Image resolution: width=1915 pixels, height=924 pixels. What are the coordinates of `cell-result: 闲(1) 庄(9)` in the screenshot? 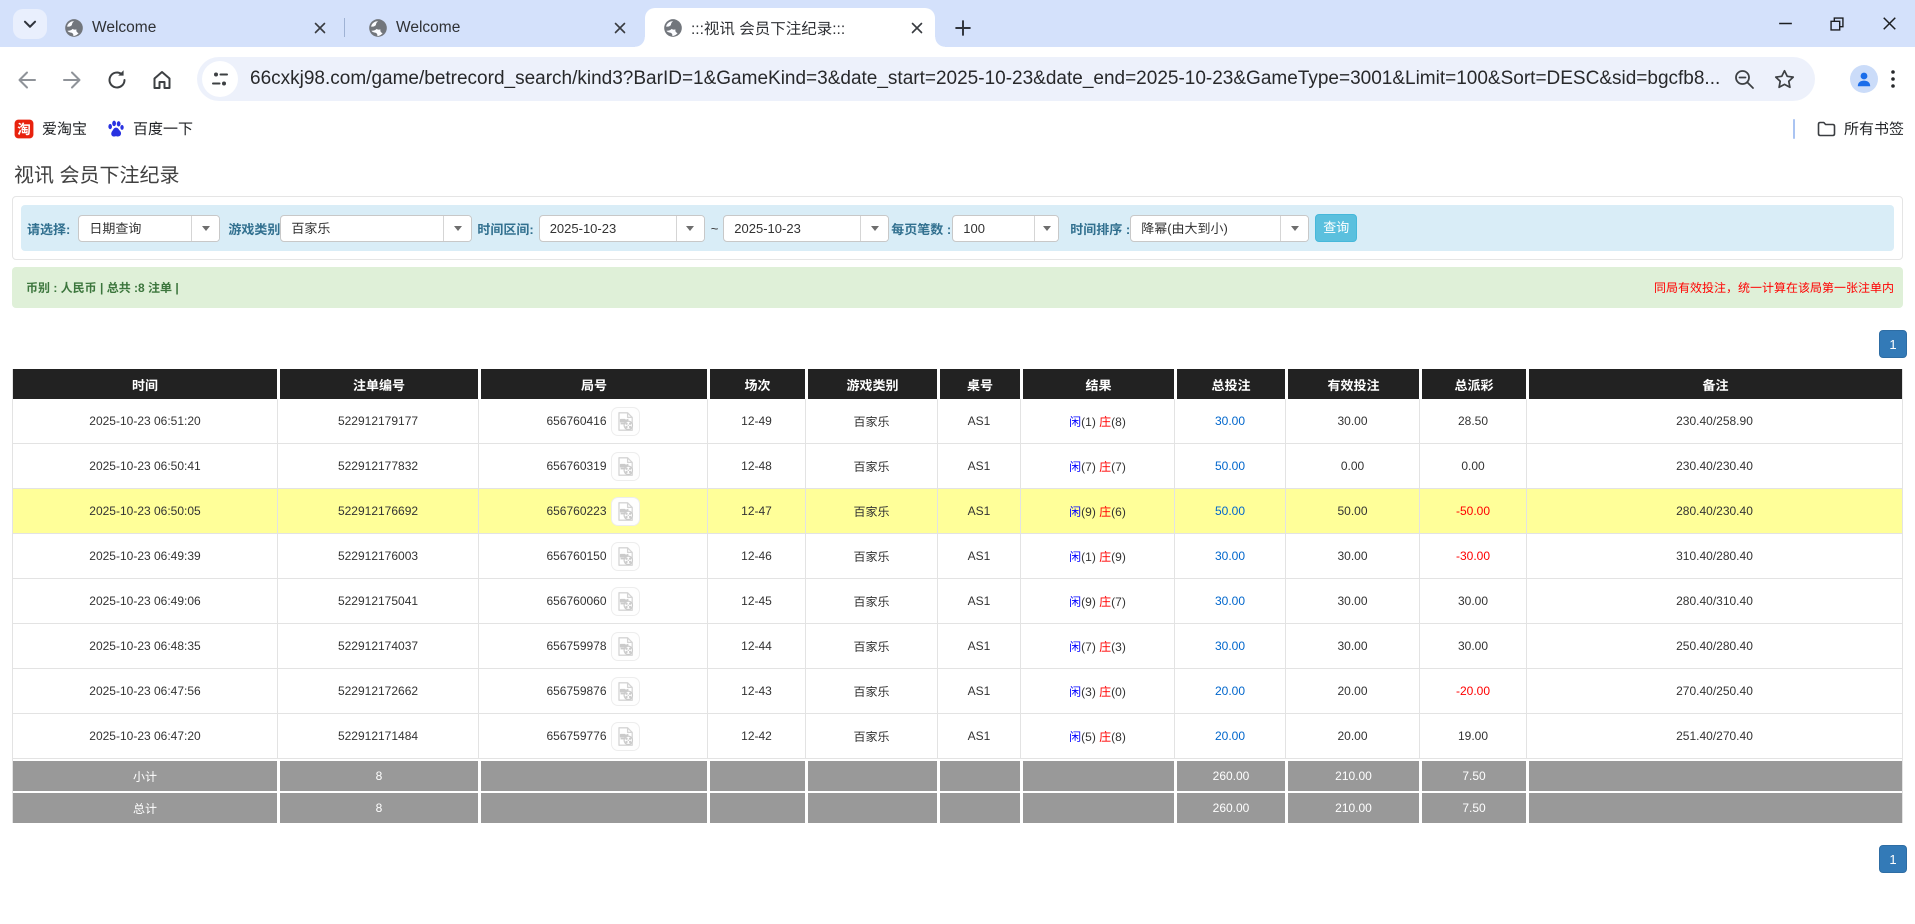 It's located at (1097, 556).